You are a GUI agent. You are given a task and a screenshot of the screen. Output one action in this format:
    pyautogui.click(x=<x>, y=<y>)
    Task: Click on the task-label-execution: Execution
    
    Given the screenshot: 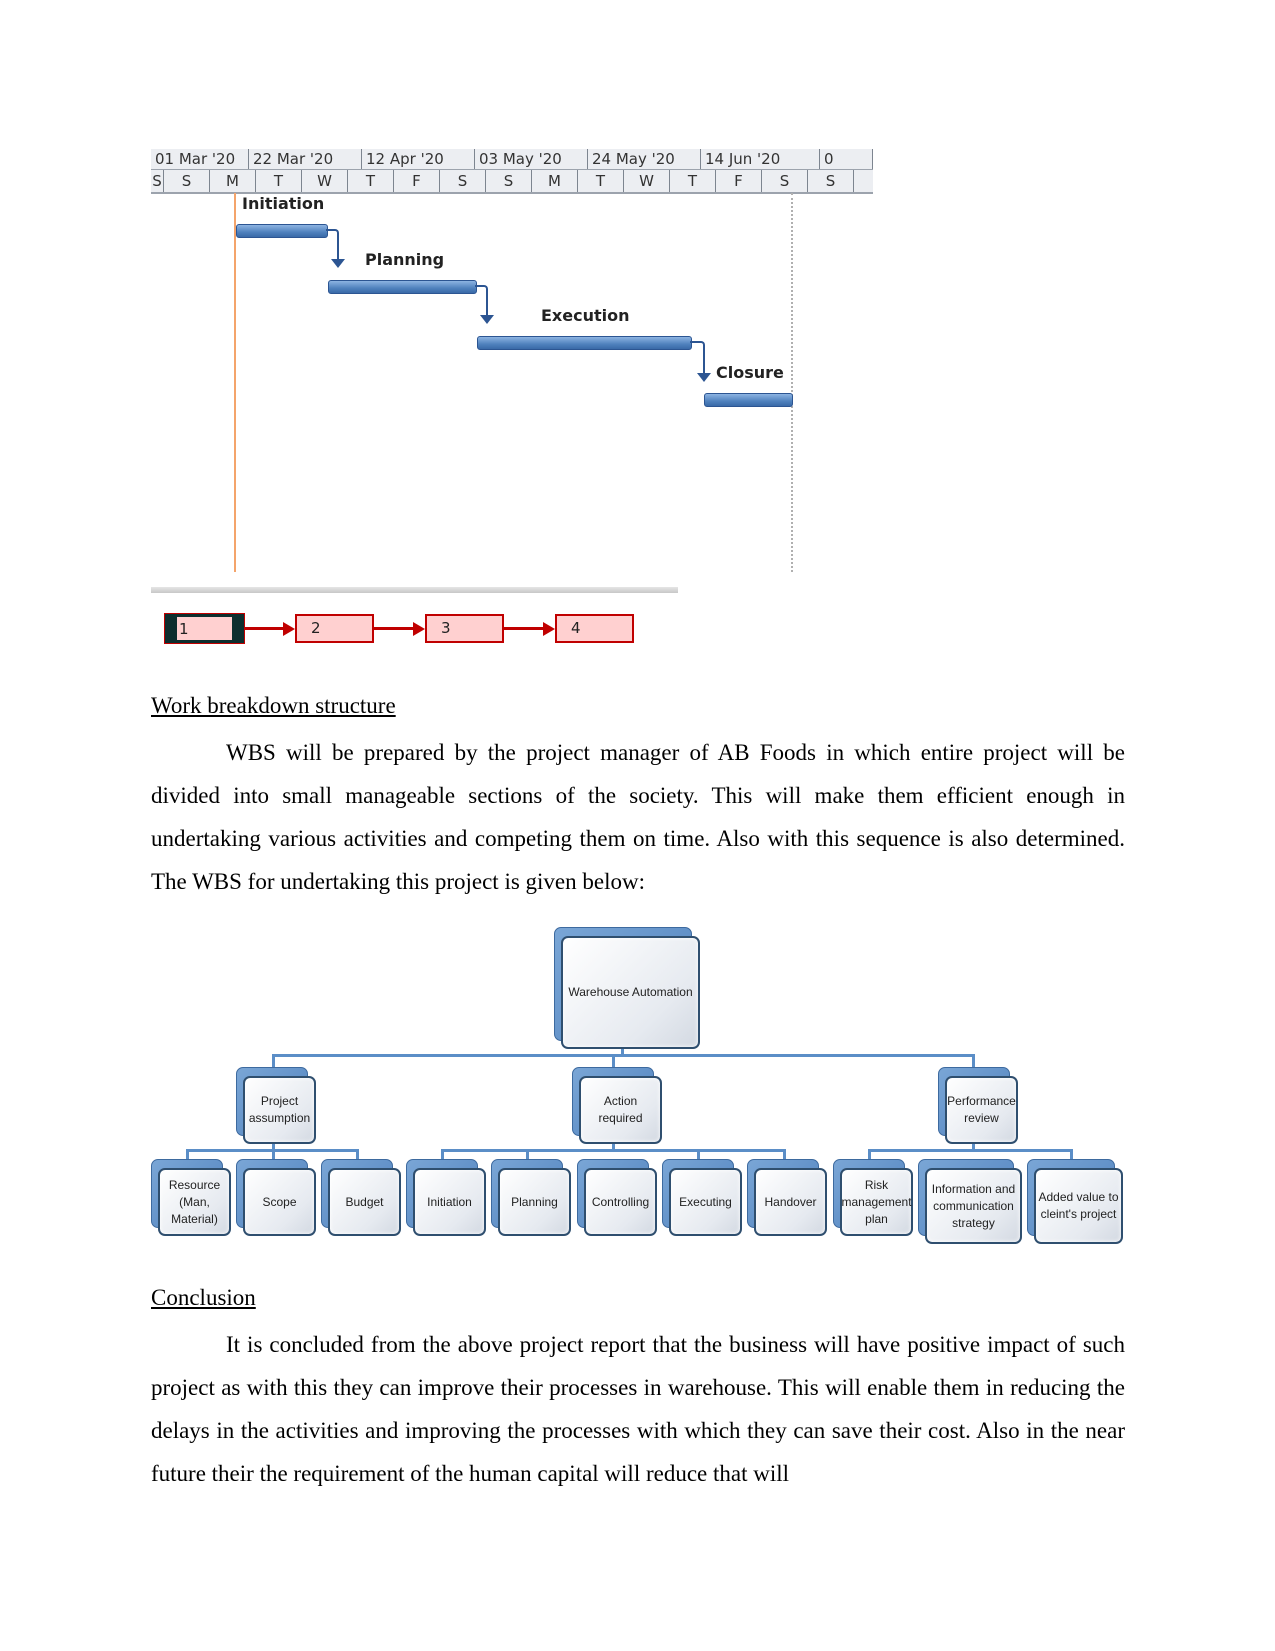 What is the action you would take?
    pyautogui.click(x=585, y=315)
    